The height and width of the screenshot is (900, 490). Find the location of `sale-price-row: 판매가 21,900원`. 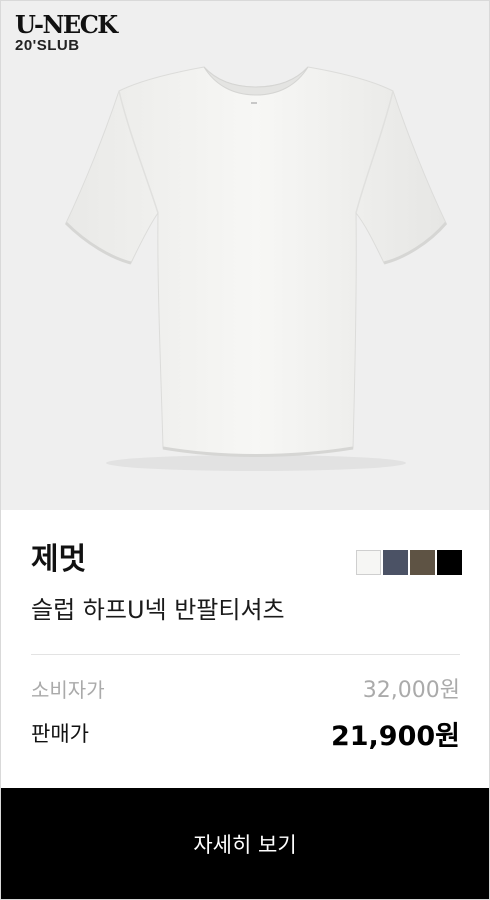

sale-price-row: 판매가 21,900원 is located at coordinates (245, 733).